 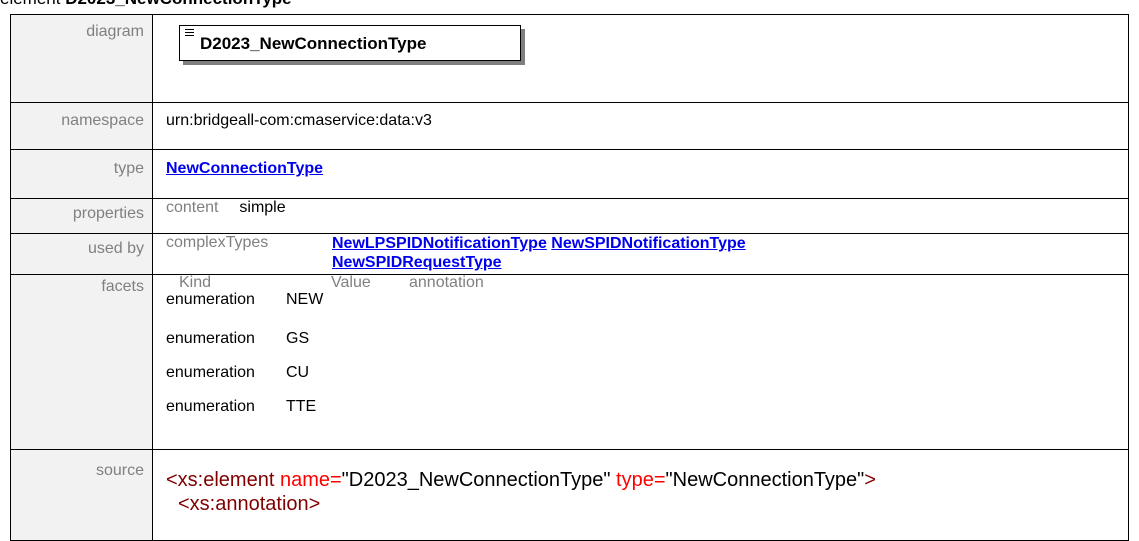 I want to click on namespace-label: namespace, so click(x=81, y=126).